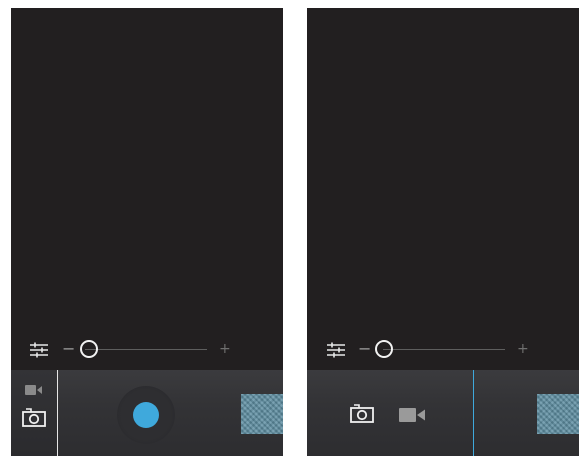 The height and width of the screenshot is (456, 582). I want to click on mode-switch-strip, so click(34, 413).